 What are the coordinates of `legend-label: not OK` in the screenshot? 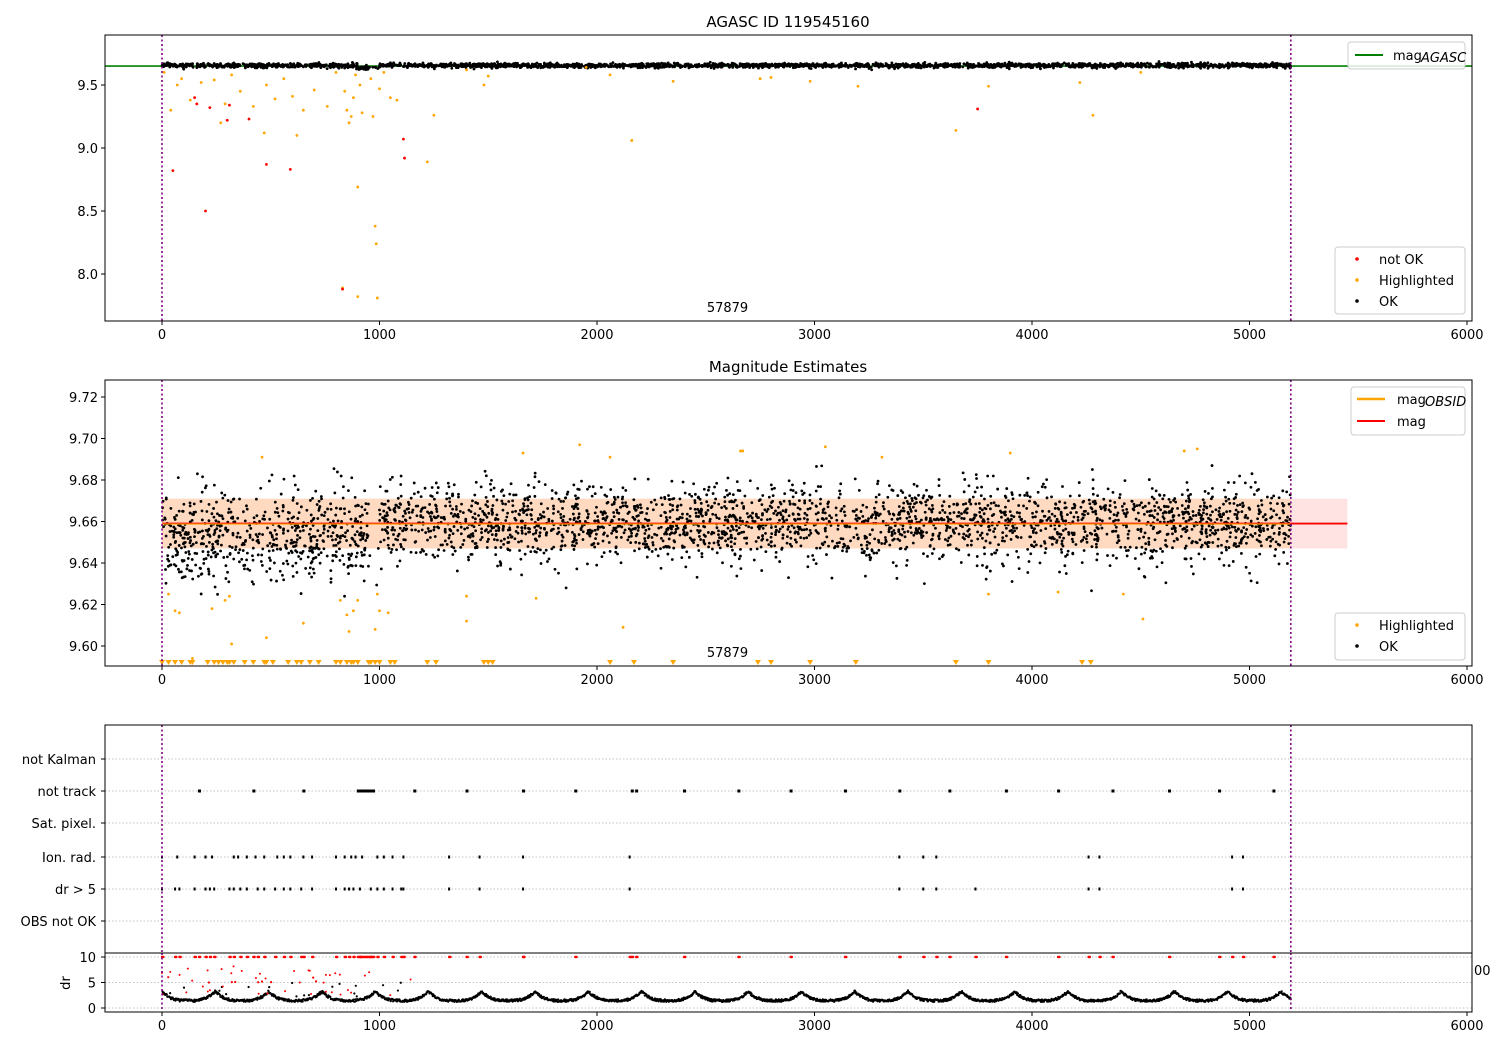 It's located at (1401, 260).